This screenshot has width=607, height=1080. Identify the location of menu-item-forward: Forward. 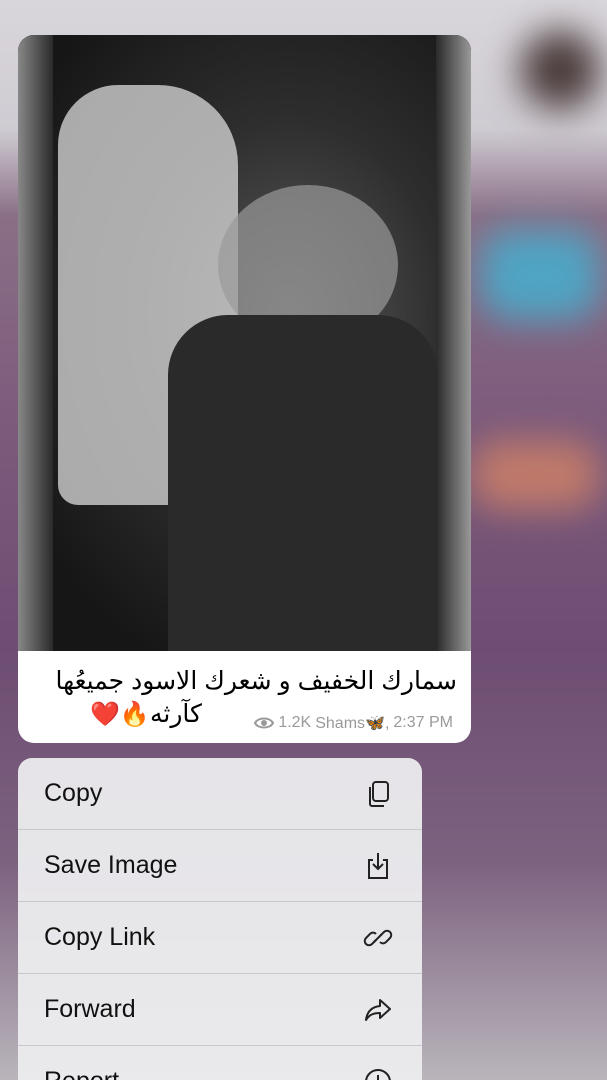
(220, 1010).